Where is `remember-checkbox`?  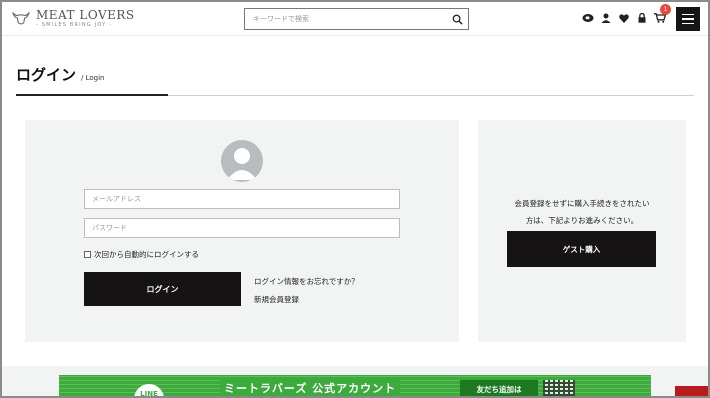 remember-checkbox is located at coordinates (87, 254).